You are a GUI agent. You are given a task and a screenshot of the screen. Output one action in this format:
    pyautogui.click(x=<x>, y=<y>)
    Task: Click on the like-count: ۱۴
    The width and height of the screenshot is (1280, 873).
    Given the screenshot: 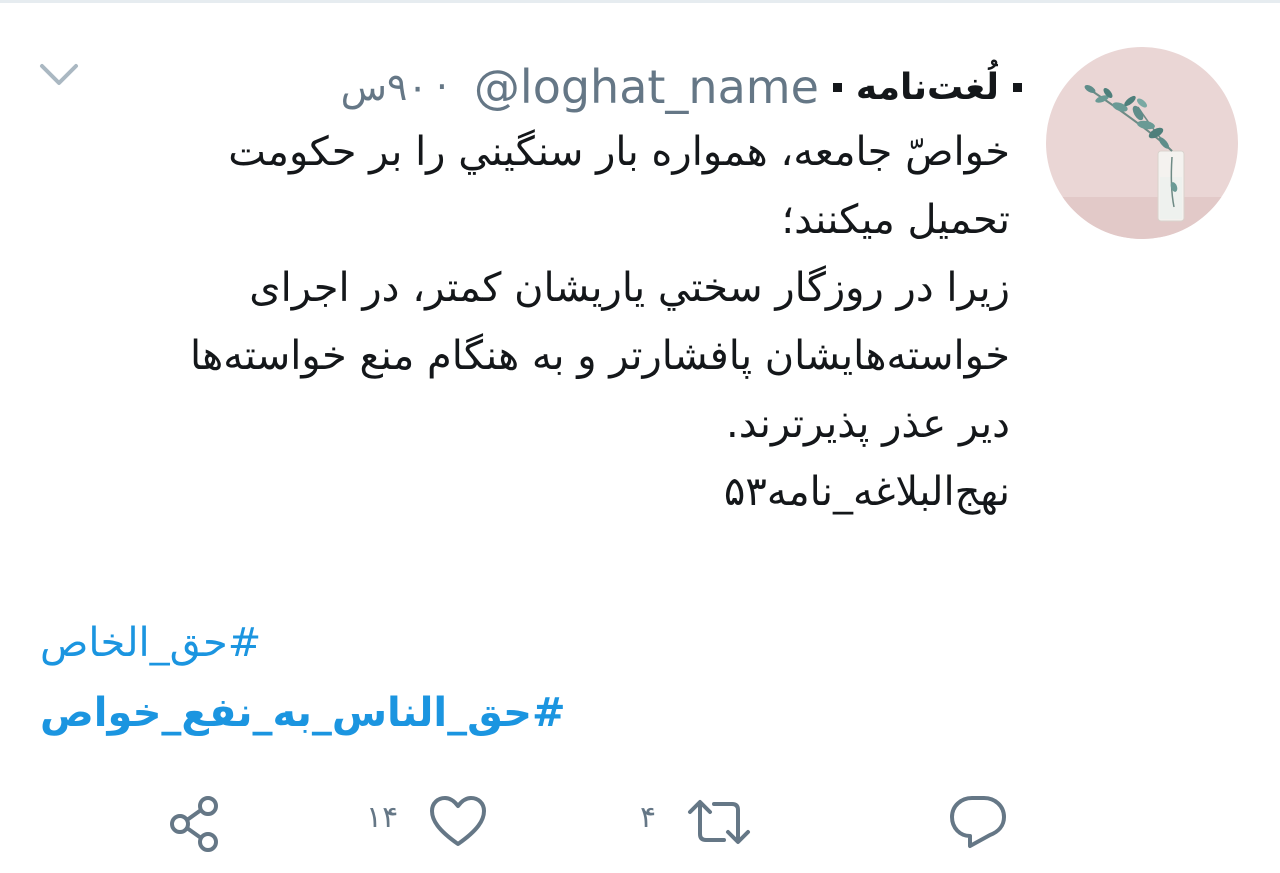 What is the action you would take?
    pyautogui.click(x=382, y=817)
    